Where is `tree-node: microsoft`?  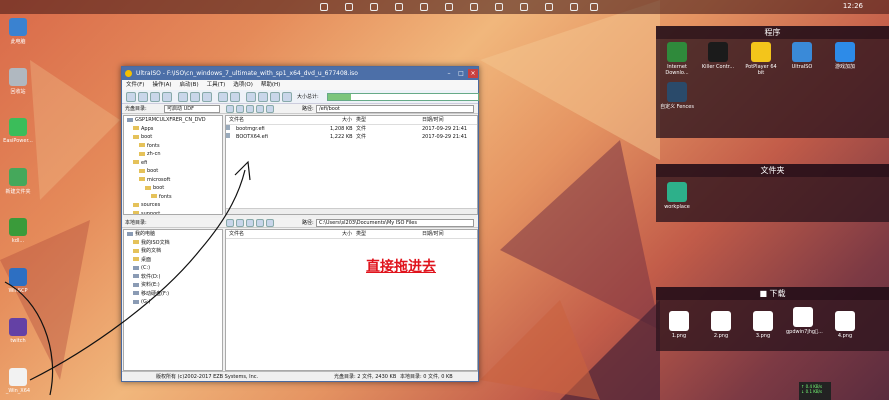 tree-node: microsoft is located at coordinates (173, 180).